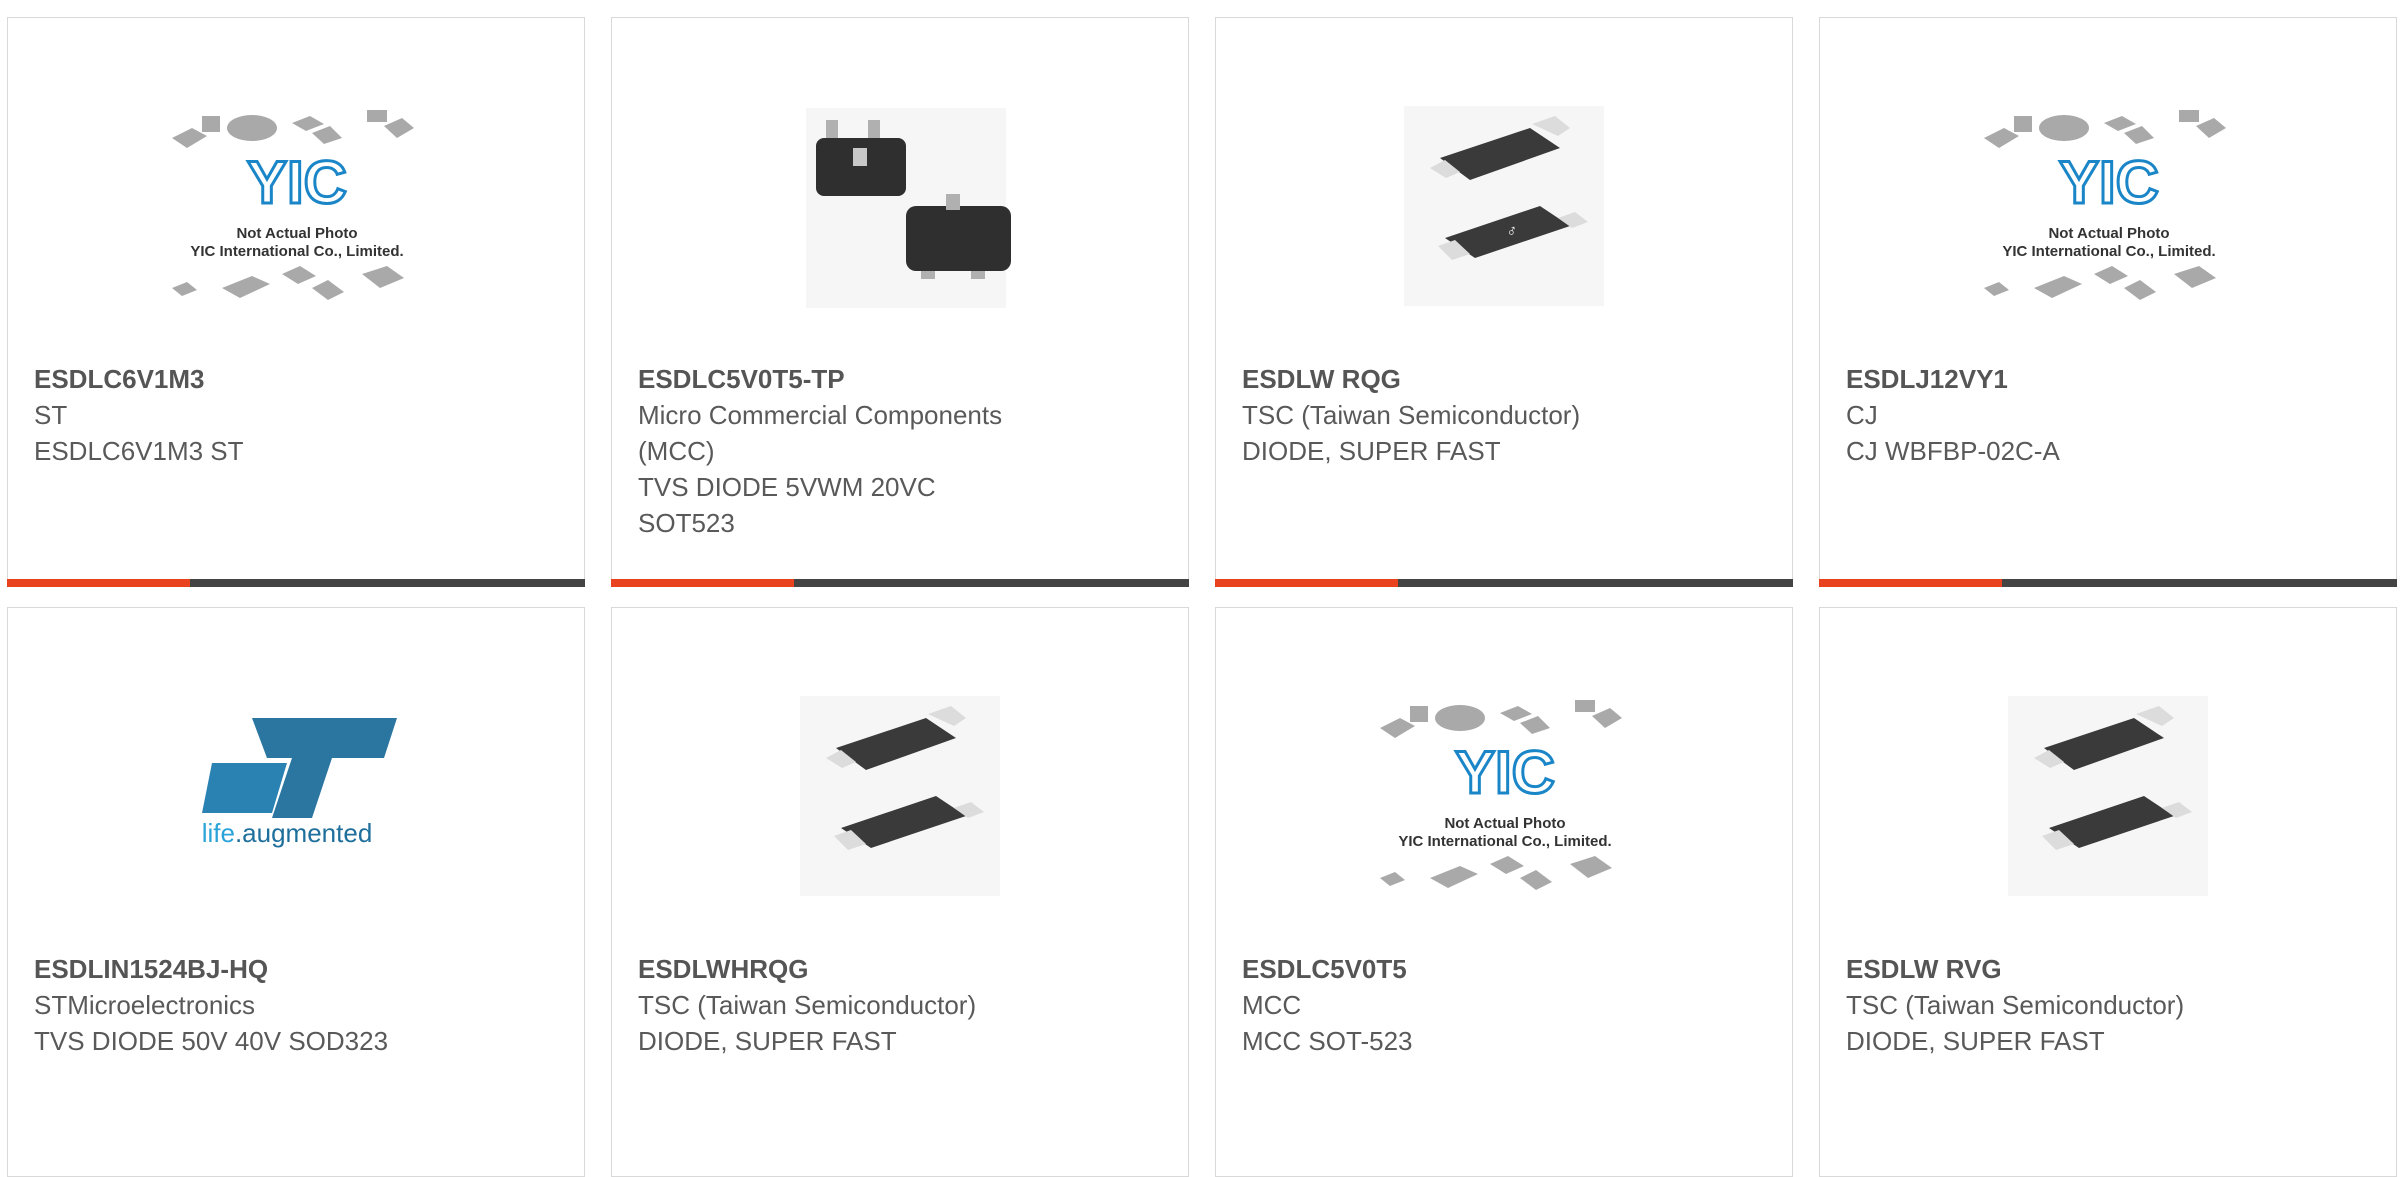  Describe the element at coordinates (1953, 451) in the screenshot. I see `description: CJ WBFBP-02C-A` at that location.